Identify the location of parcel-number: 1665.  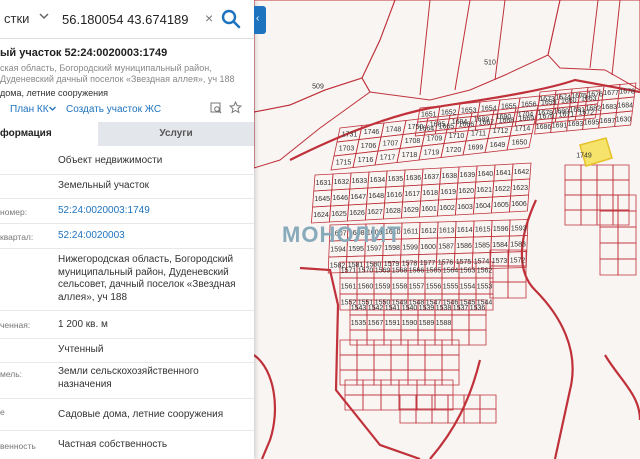
(447, 127).